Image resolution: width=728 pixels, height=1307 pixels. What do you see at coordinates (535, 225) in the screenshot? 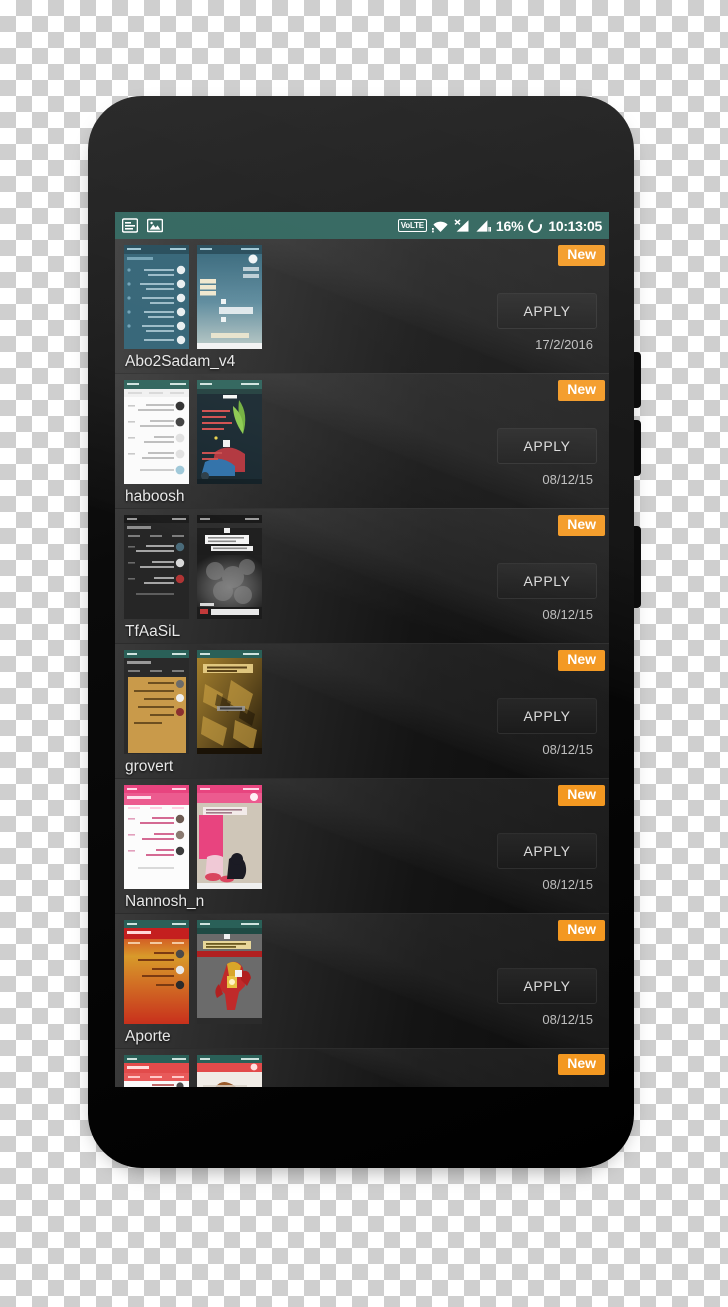
I see `battery-ring-icon` at bounding box center [535, 225].